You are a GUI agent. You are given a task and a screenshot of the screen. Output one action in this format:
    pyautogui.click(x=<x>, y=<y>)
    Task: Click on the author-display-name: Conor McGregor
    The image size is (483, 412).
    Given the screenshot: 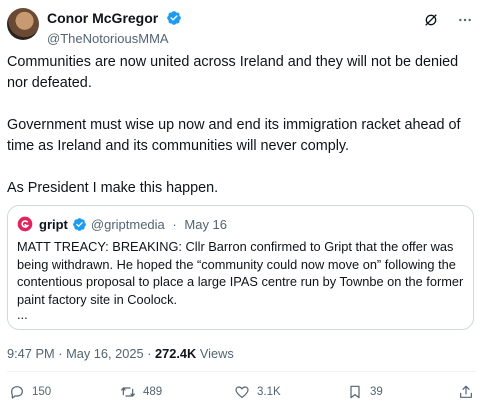 What is the action you would take?
    pyautogui.click(x=102, y=18)
    